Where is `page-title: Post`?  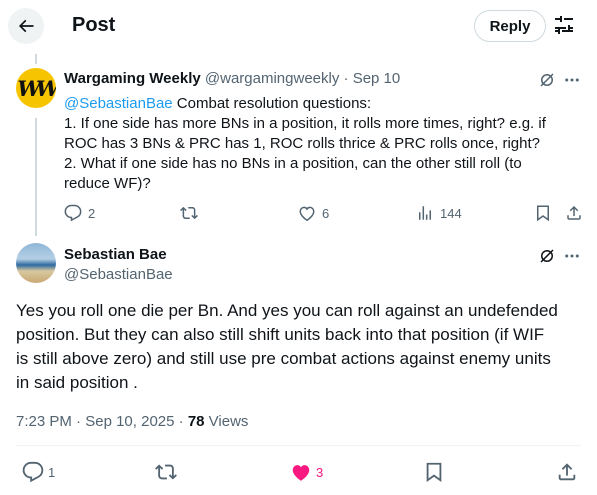 page-title: Post is located at coordinates (94, 25).